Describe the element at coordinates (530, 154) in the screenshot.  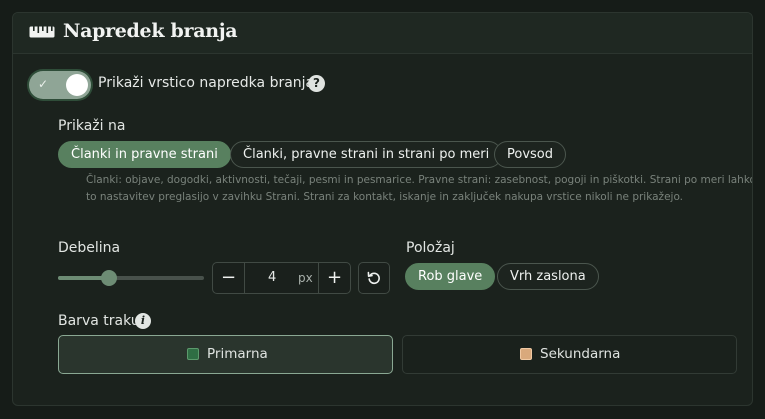
I see `show-on-option-everywhere: Povsod` at that location.